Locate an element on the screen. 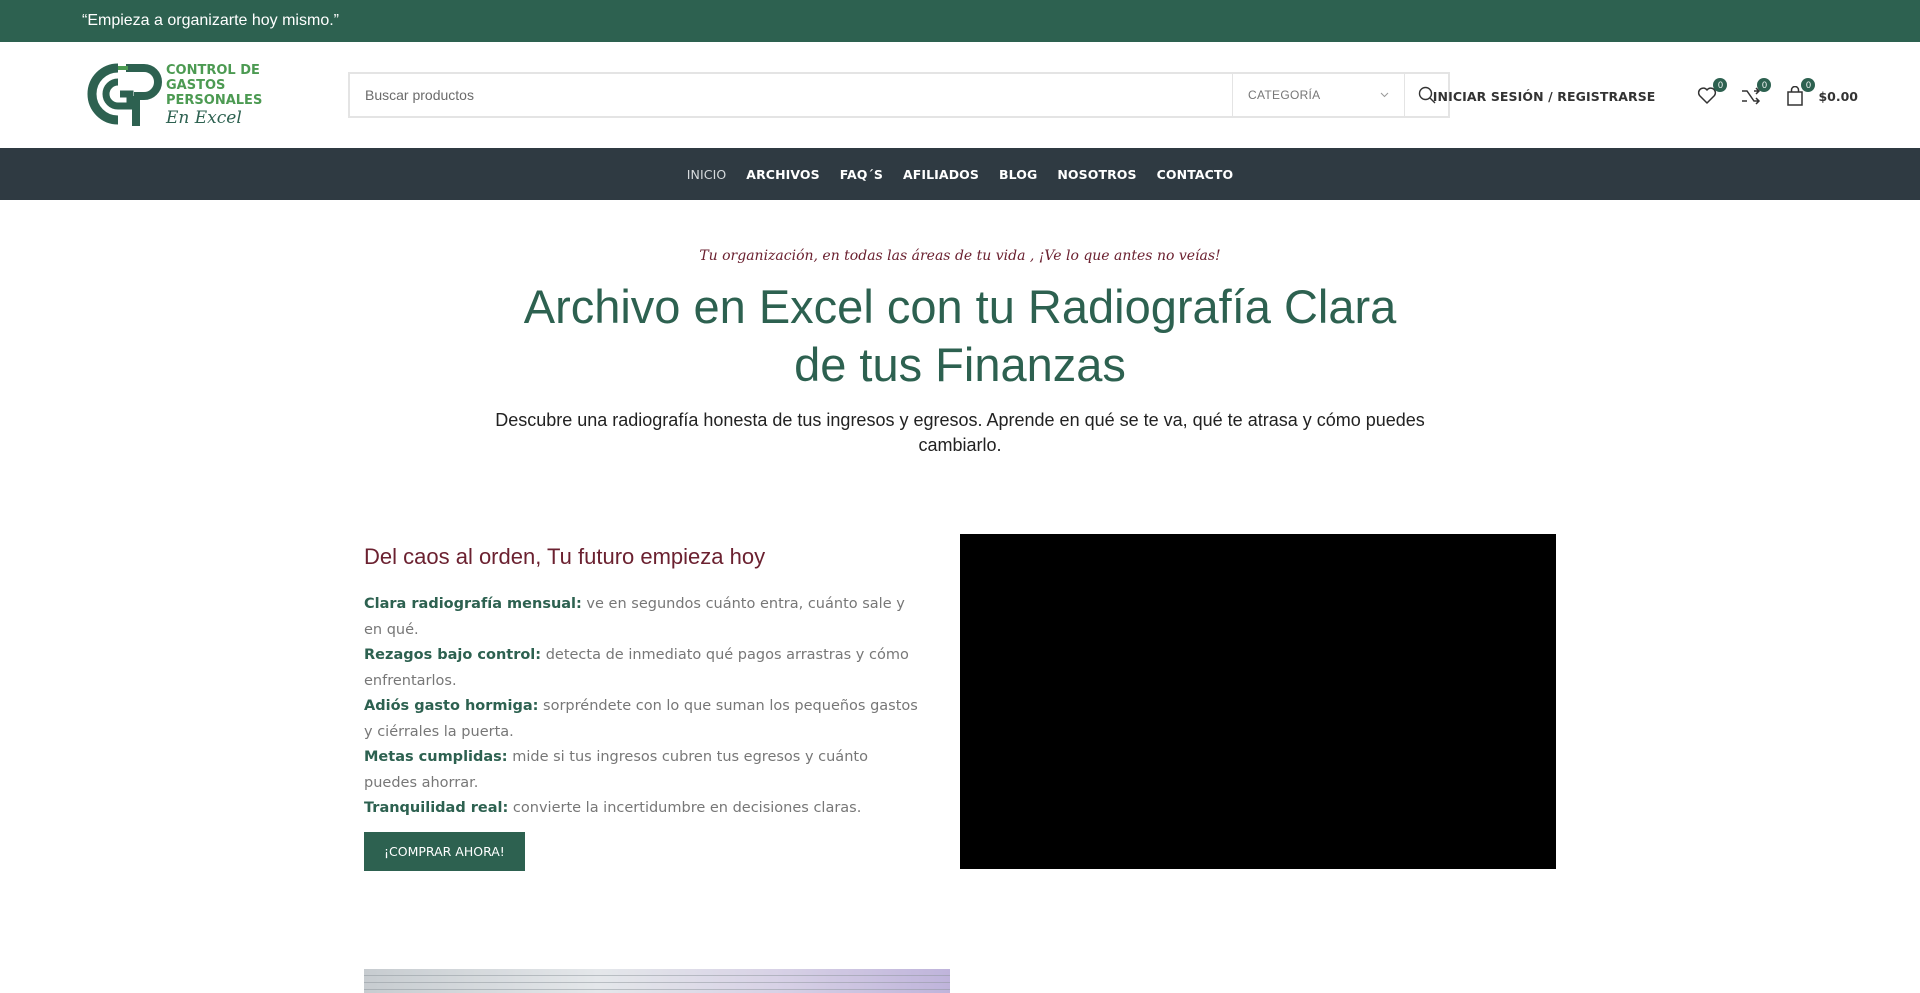 The width and height of the screenshot is (1920, 993). promo-text: “Empieza a organizarte hoy mismo.” is located at coordinates (210, 20).